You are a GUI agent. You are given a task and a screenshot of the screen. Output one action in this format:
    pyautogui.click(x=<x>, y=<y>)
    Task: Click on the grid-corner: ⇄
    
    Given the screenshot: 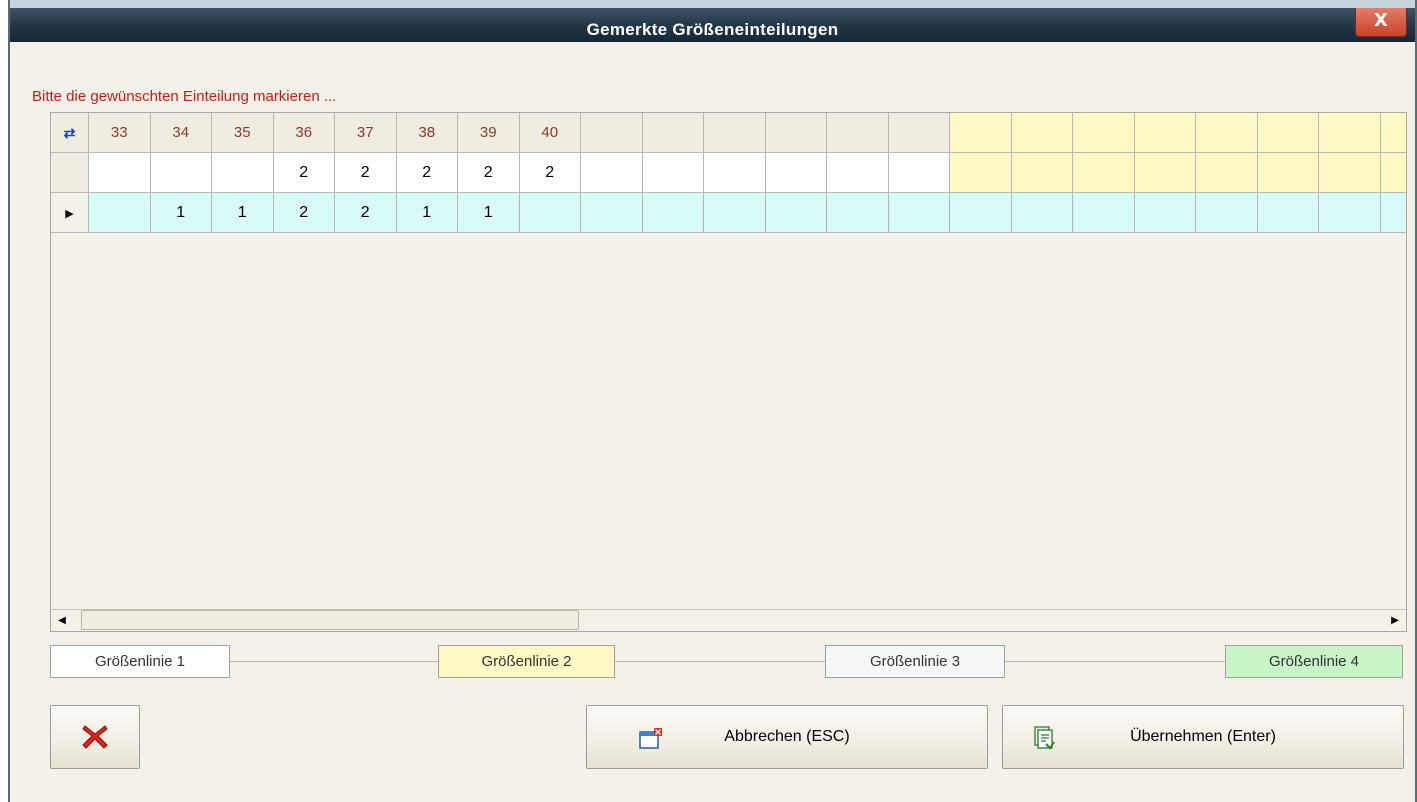 What is the action you would take?
    pyautogui.click(x=70, y=133)
    